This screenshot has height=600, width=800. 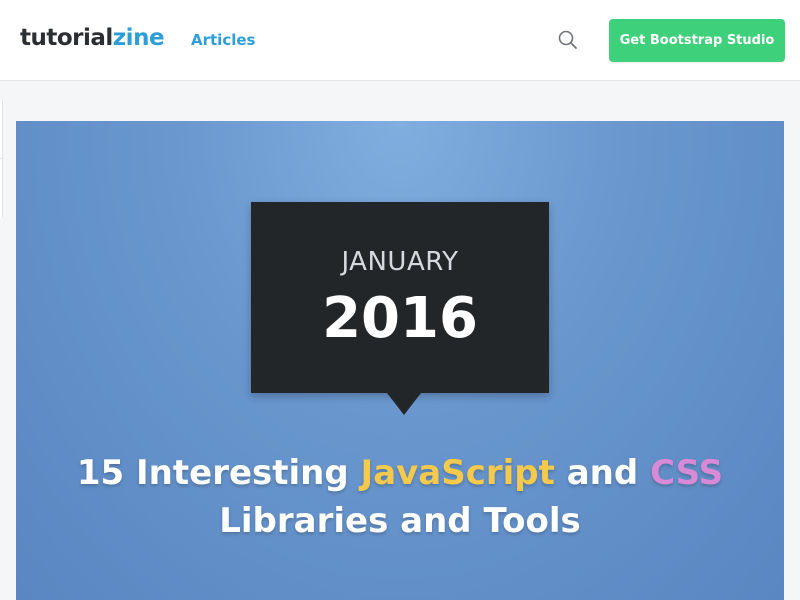 What do you see at coordinates (457, 473) in the screenshot?
I see `title-highlight-javascript: JavaScript` at bounding box center [457, 473].